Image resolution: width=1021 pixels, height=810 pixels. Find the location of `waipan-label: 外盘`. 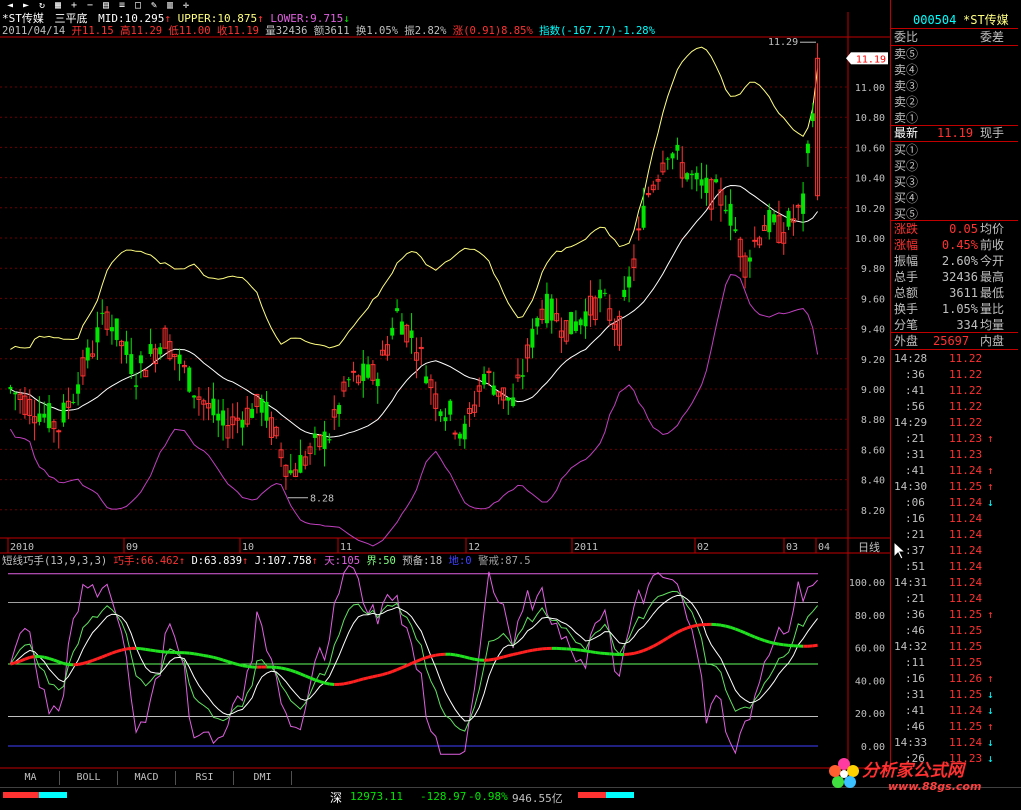

waipan-label: 外盘 is located at coordinates (906, 341).